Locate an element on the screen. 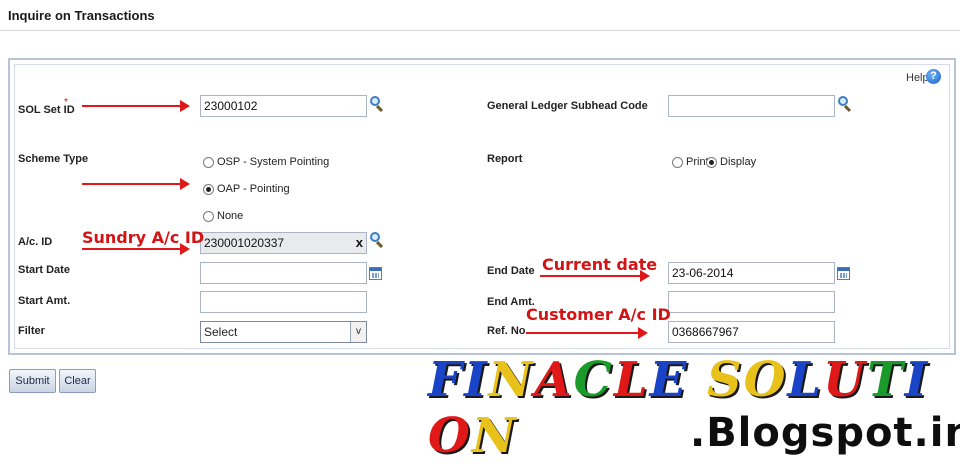  account-id-value: 230001020337 is located at coordinates (244, 243).